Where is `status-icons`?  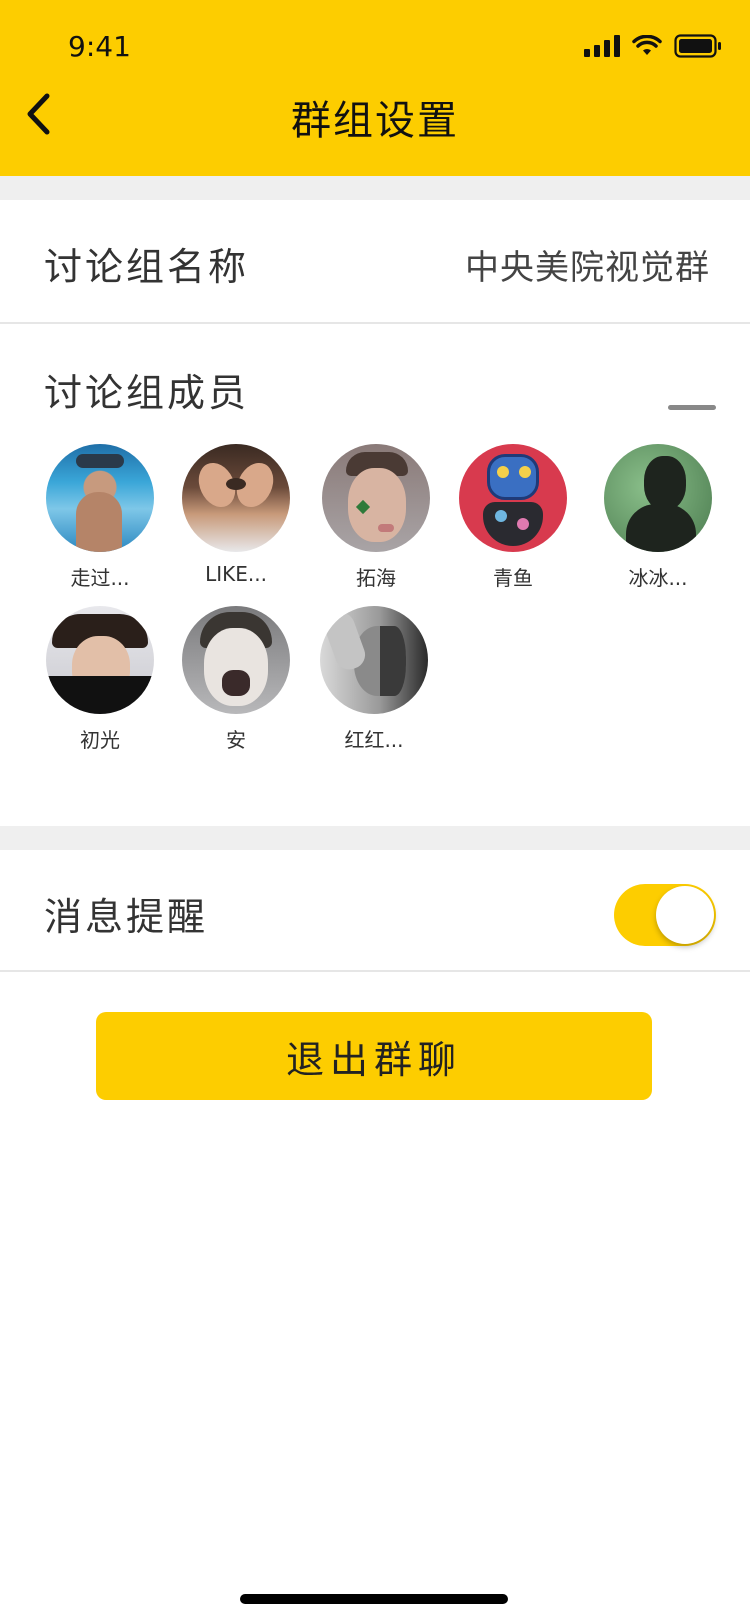 status-icons is located at coordinates (653, 46).